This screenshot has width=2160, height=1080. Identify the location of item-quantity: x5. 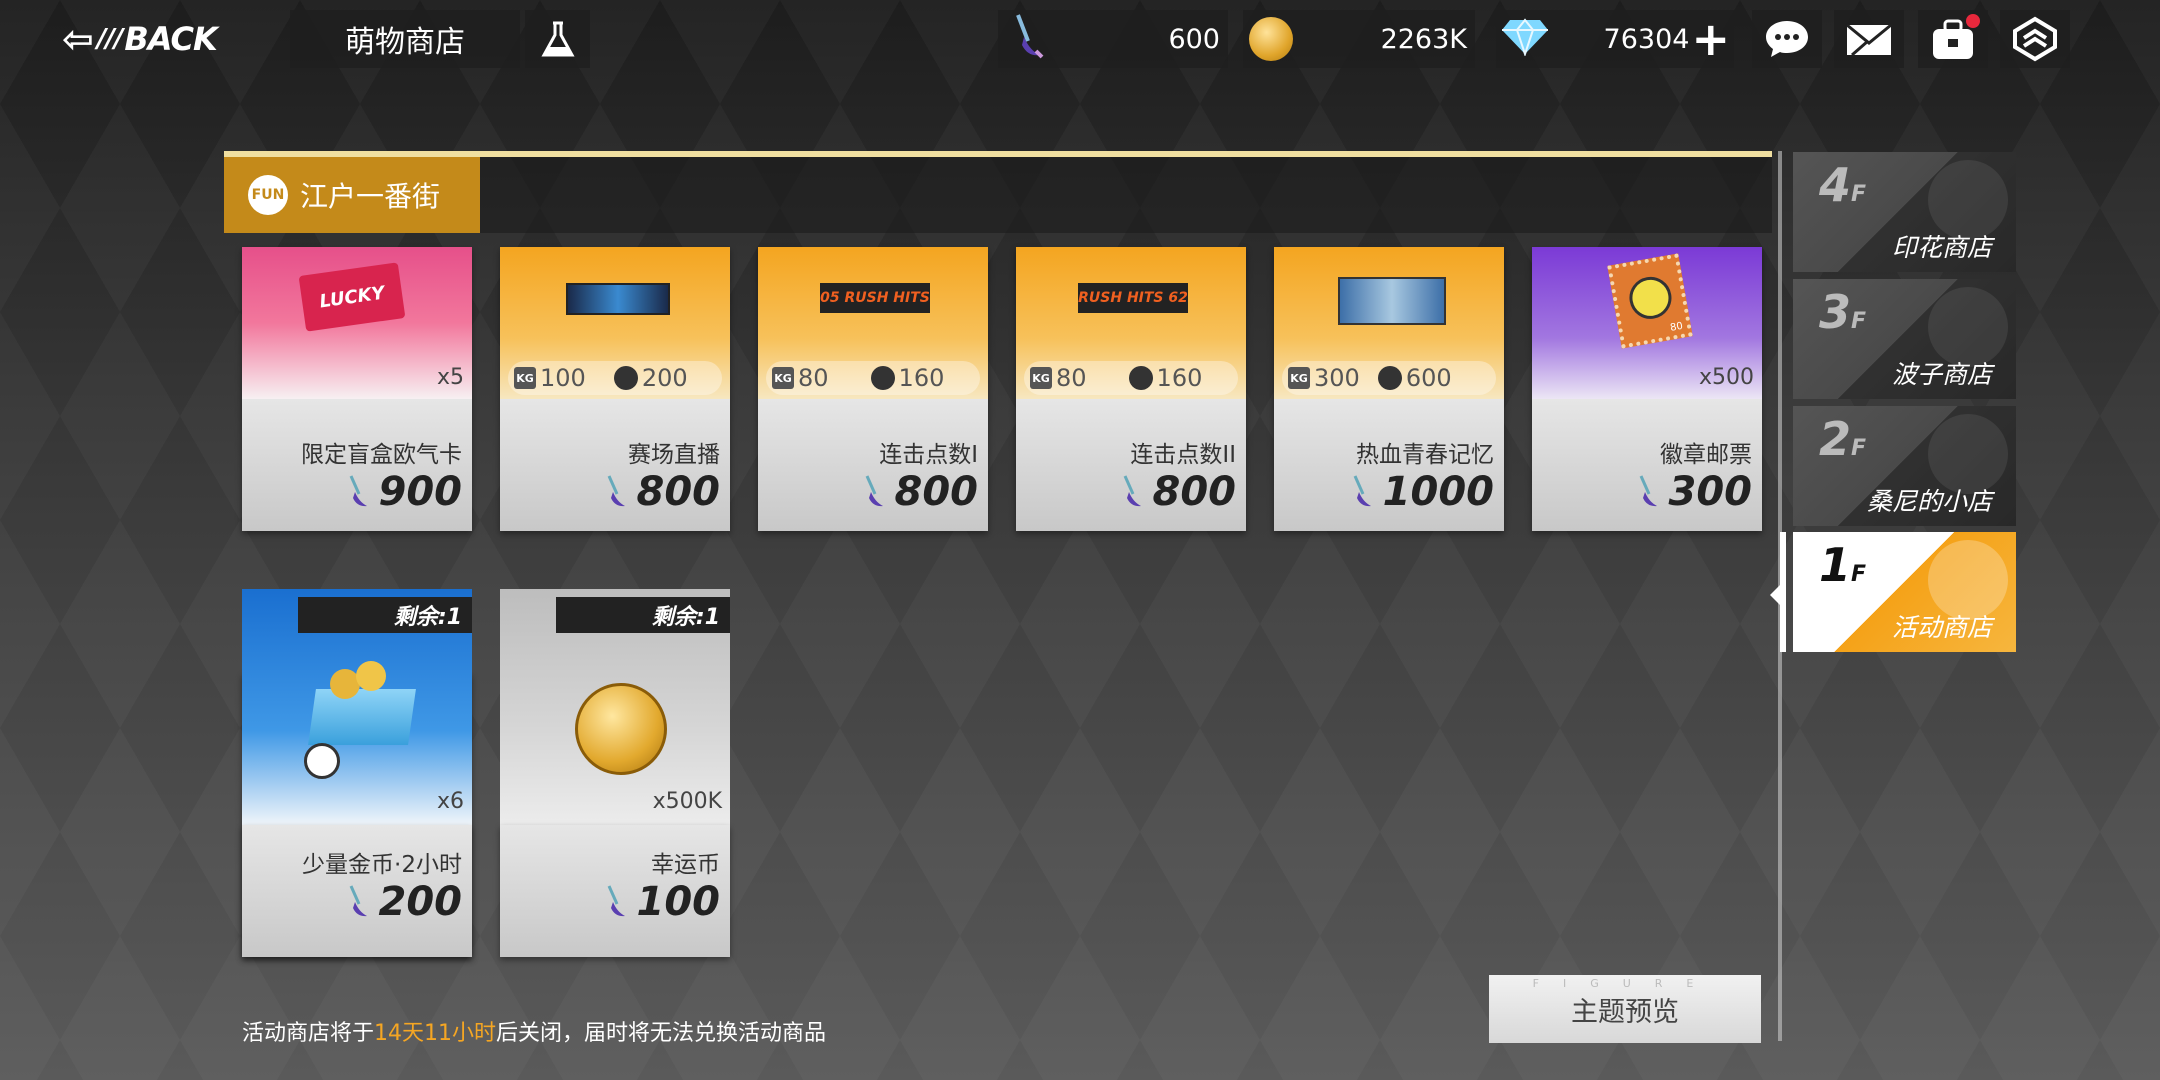
(450, 377).